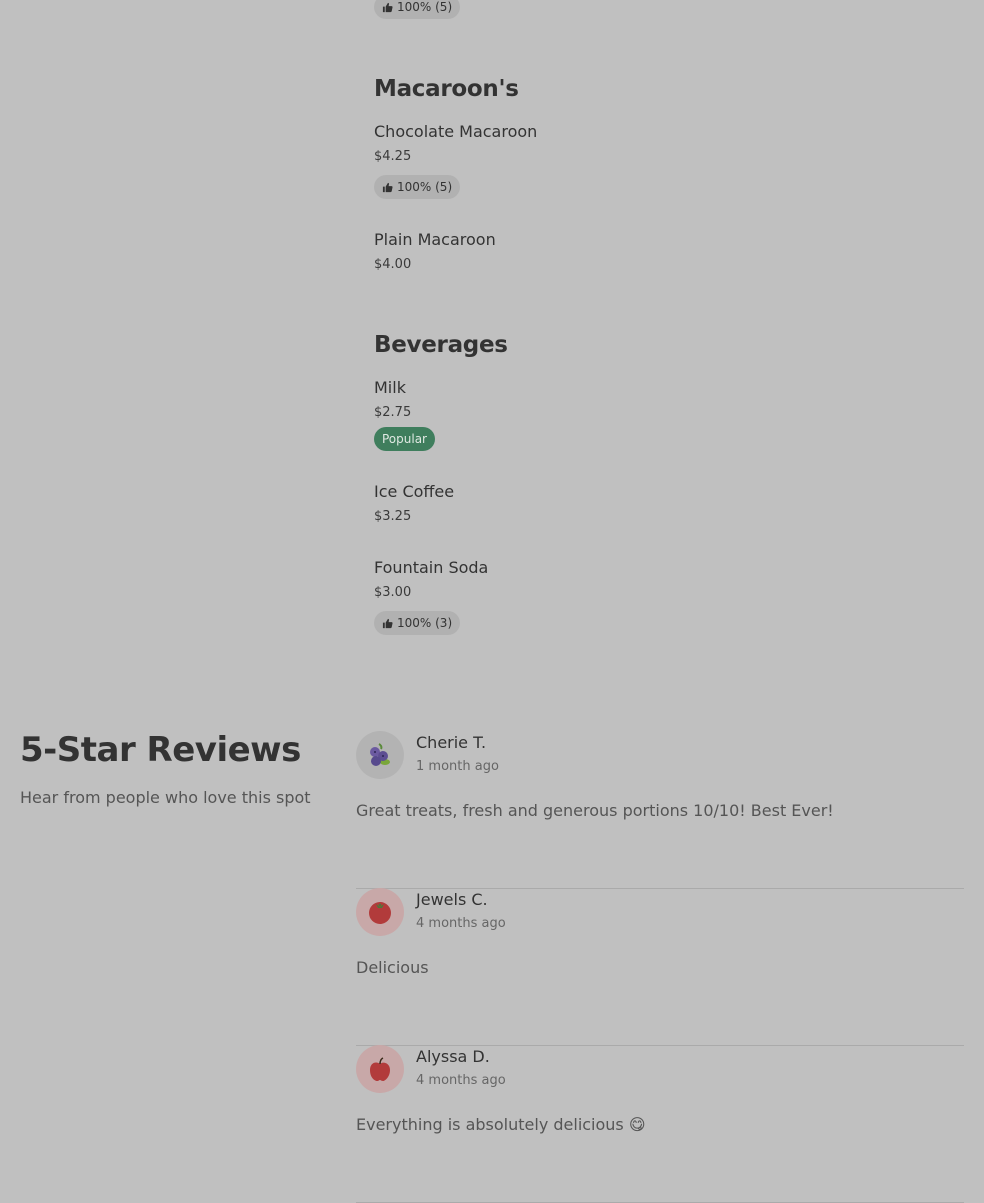 This screenshot has width=984, height=1203. I want to click on reviews-subheading: Hear from people who love this spot, so click(165, 797).